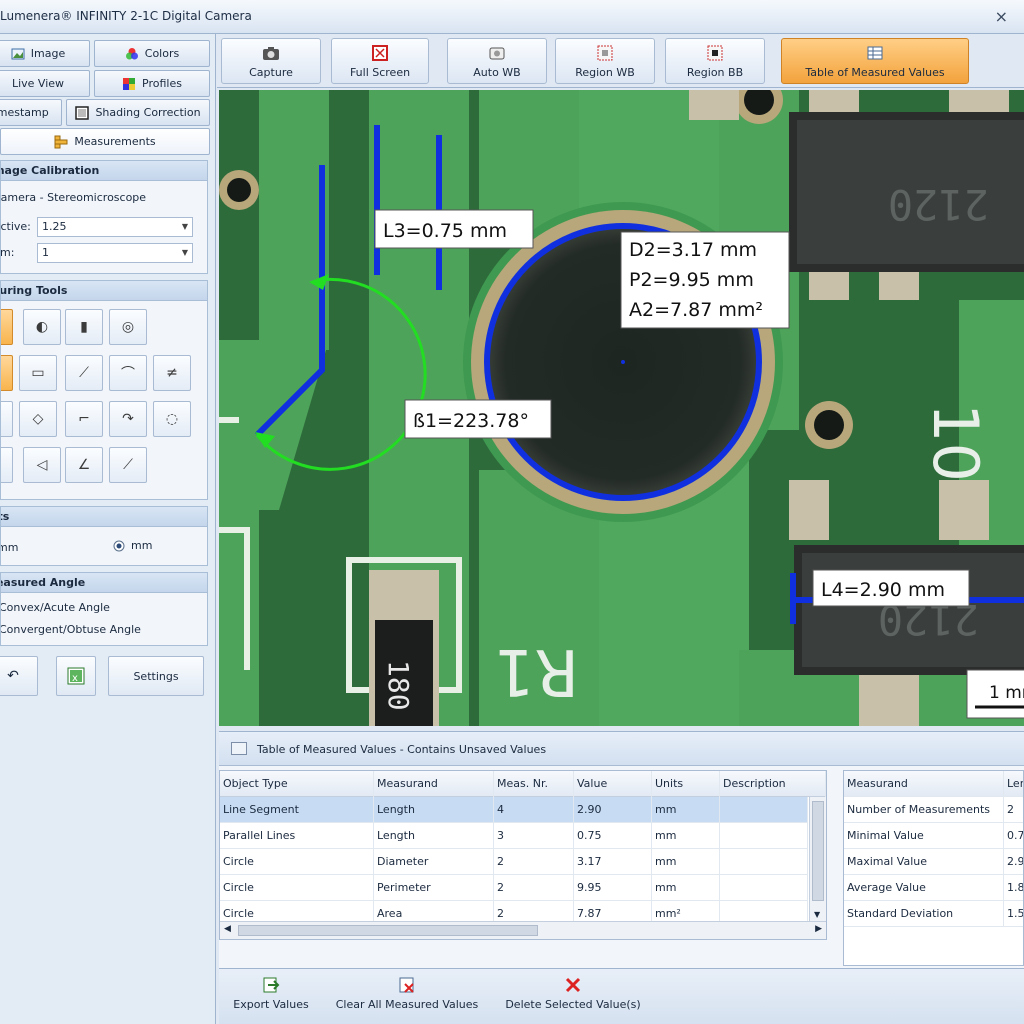 This screenshot has height=1024, width=1024. Describe the element at coordinates (875, 61) in the screenshot. I see `table-of-measured-values-button: Table of Measured Values` at that location.